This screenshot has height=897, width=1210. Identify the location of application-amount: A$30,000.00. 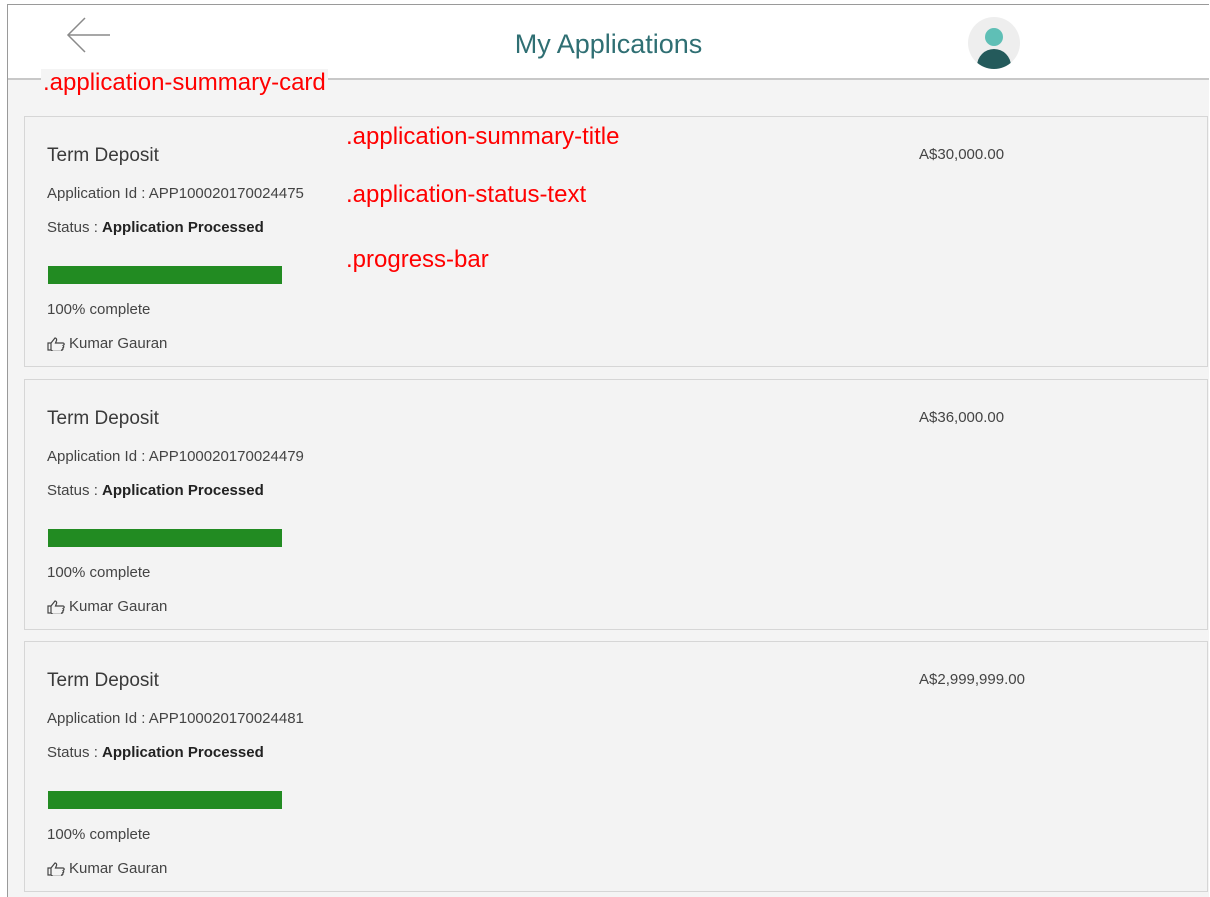
(962, 154).